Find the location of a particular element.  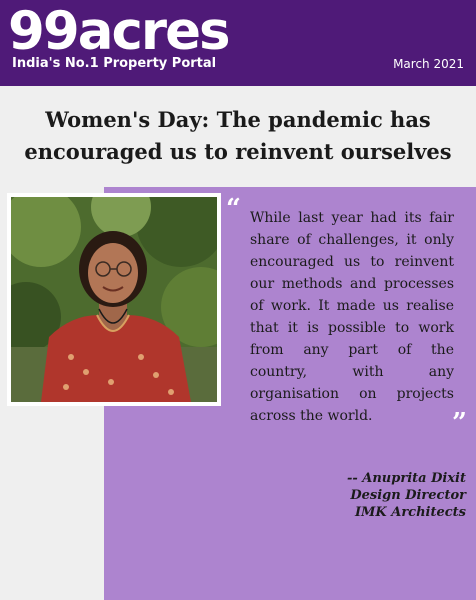

attribution-role: Design Director is located at coordinates (408, 495).